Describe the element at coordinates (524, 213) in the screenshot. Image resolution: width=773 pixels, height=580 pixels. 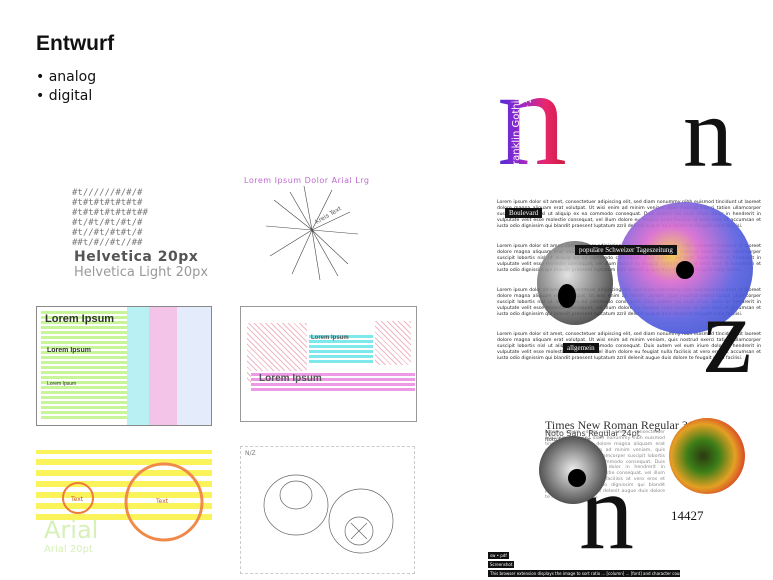
I see `tag-boulevard: Boulevard` at that location.